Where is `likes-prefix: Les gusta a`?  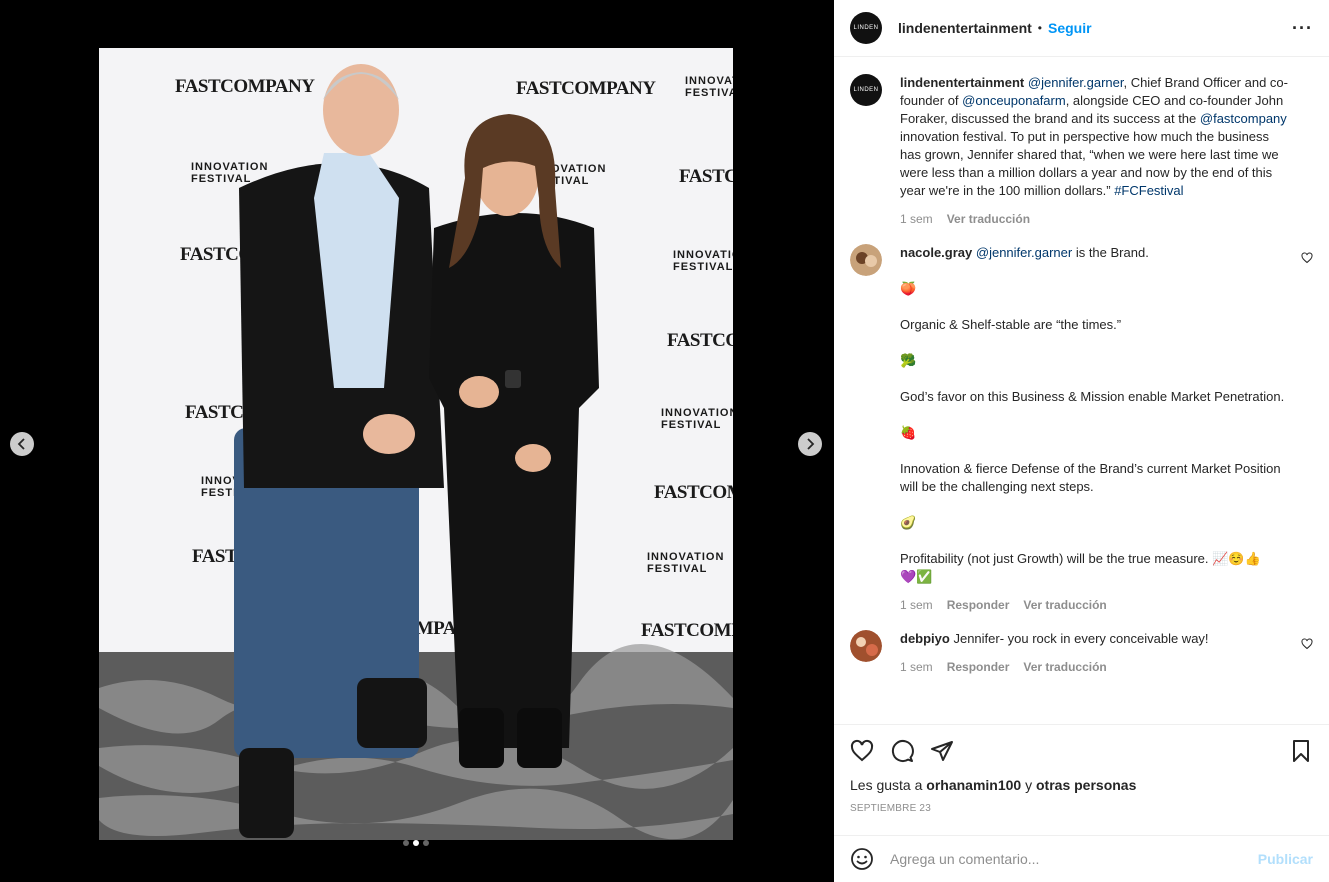 likes-prefix: Les gusta a is located at coordinates (888, 785).